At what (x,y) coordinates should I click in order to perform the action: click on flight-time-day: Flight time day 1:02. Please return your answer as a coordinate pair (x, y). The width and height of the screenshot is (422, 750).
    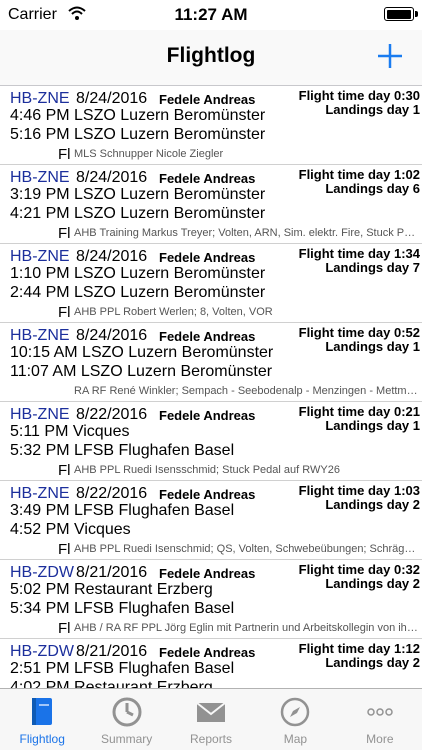
    Looking at the image, I should click on (359, 174).